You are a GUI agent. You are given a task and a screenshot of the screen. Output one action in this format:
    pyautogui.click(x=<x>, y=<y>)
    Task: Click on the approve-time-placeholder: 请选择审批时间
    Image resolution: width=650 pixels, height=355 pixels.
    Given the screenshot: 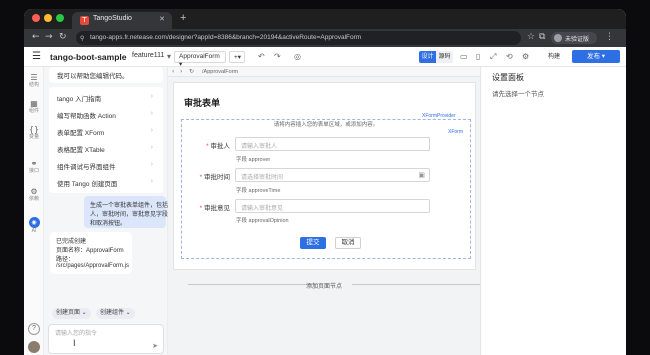 What is the action you would take?
    pyautogui.click(x=262, y=178)
    